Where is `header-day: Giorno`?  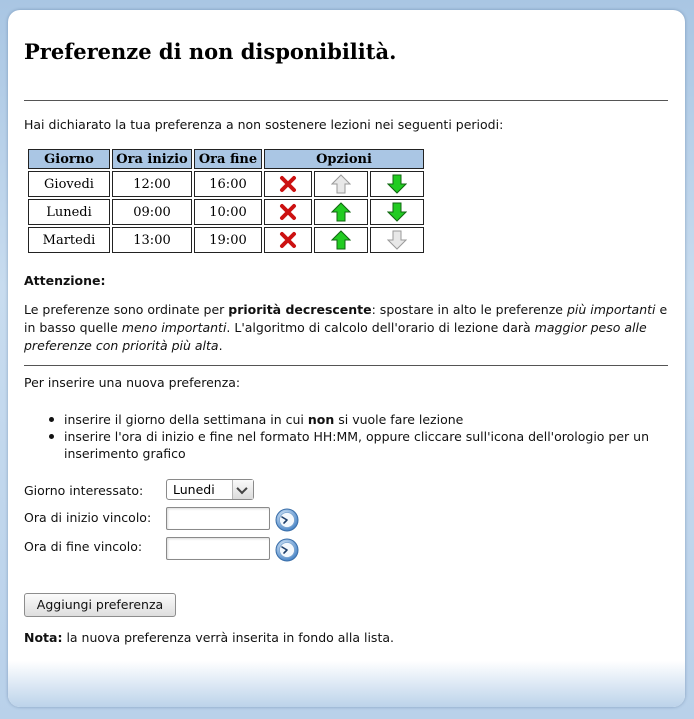 header-day: Giorno is located at coordinates (69, 159).